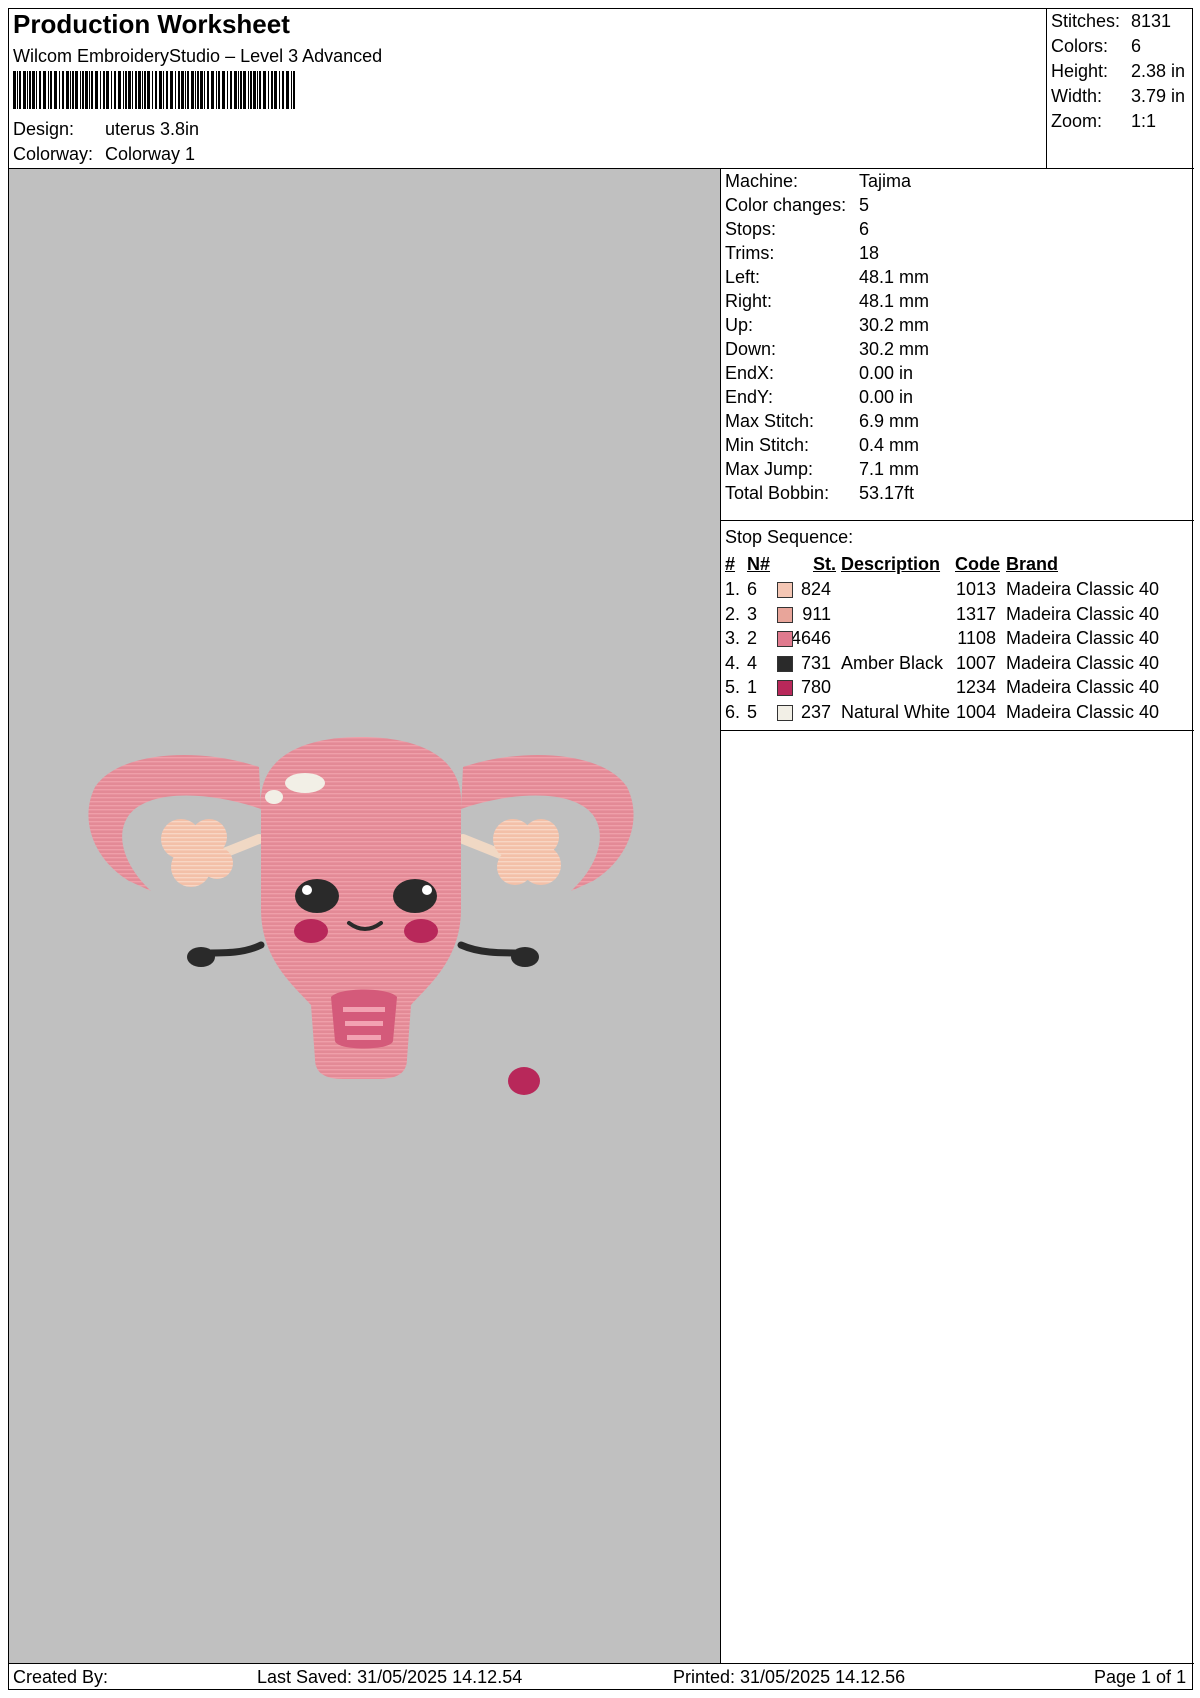 The height and width of the screenshot is (1698, 1200). What do you see at coordinates (527, 852) in the screenshot?
I see `right-ovary` at bounding box center [527, 852].